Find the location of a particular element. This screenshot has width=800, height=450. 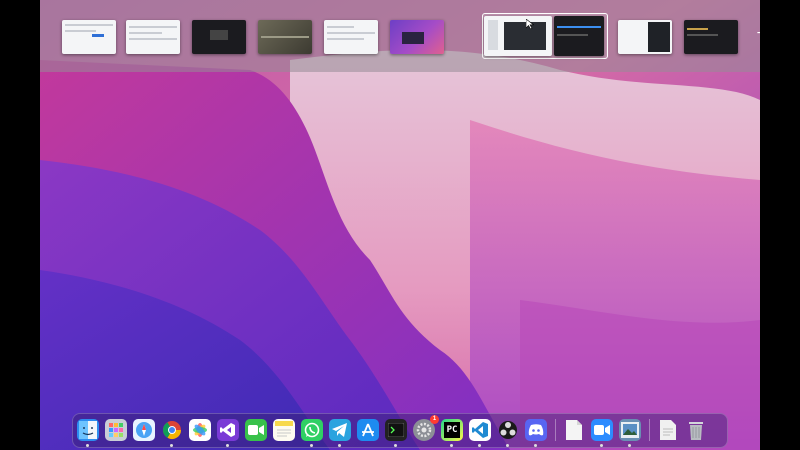

obs-icon is located at coordinates (508, 433).